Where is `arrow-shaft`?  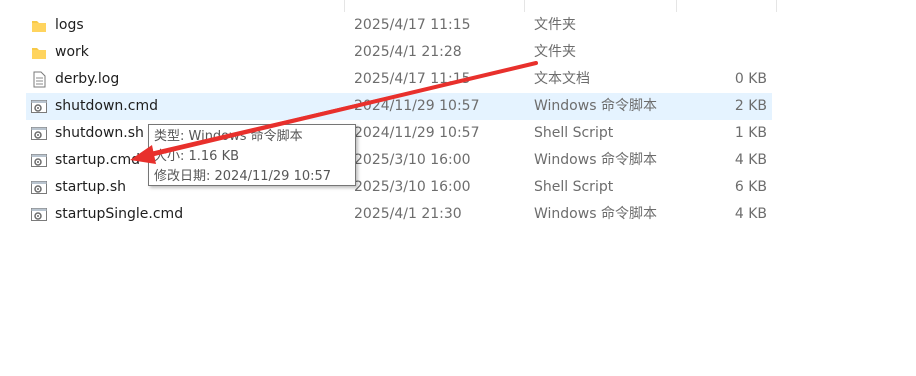
arrow-shaft is located at coordinates (343, 109).